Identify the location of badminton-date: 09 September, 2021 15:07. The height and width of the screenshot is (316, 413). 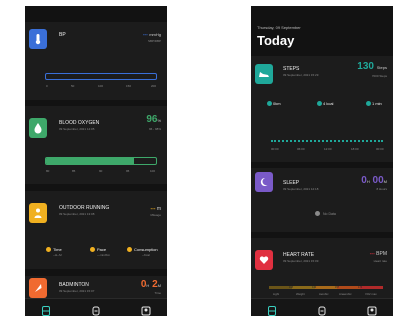
(77, 291).